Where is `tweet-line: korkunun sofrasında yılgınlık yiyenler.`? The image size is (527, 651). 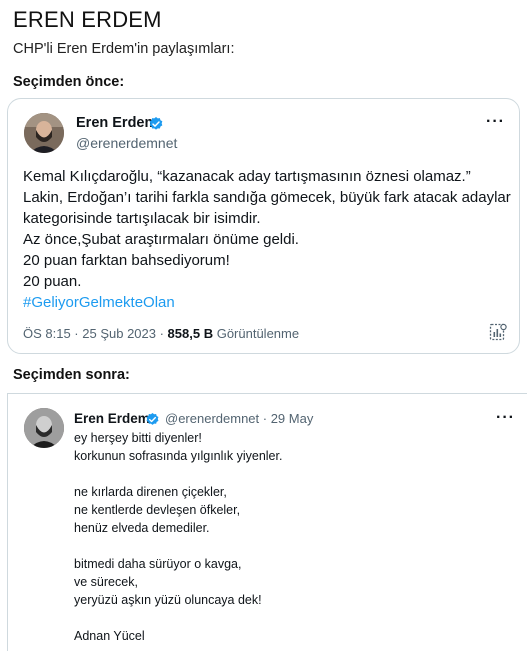
tweet-line: korkunun sofrasında yılgınlık yiyenler. is located at coordinates (178, 456).